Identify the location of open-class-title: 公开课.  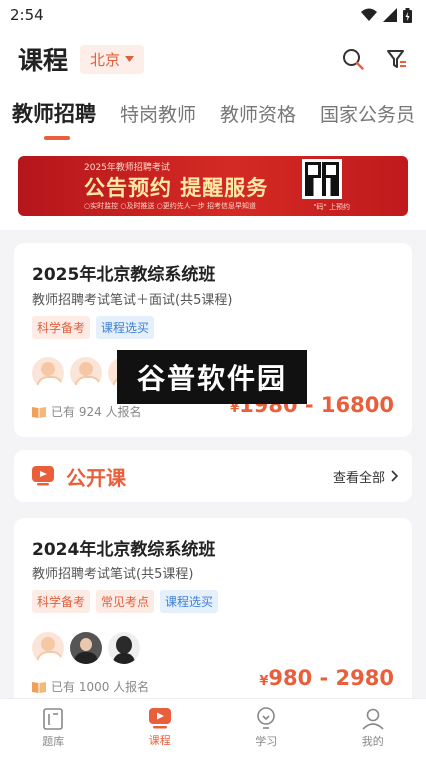
(96, 477).